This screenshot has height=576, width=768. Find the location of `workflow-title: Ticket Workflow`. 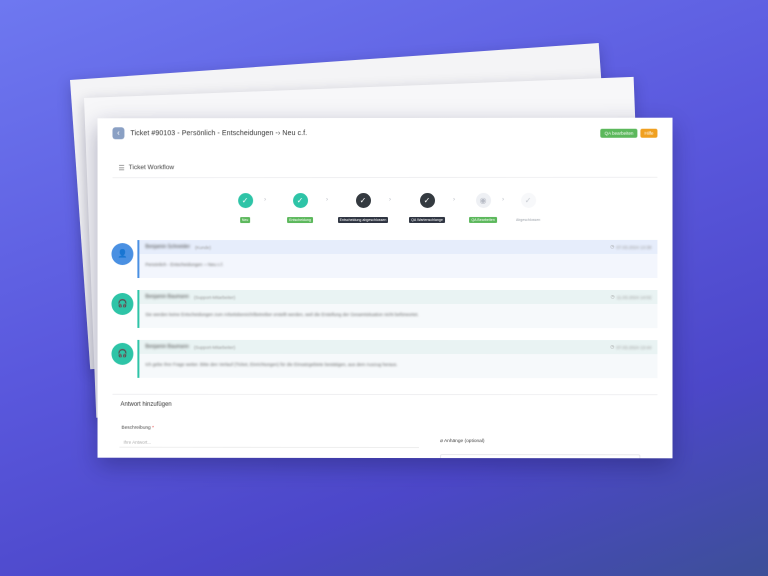

workflow-title: Ticket Workflow is located at coordinates (151, 168).